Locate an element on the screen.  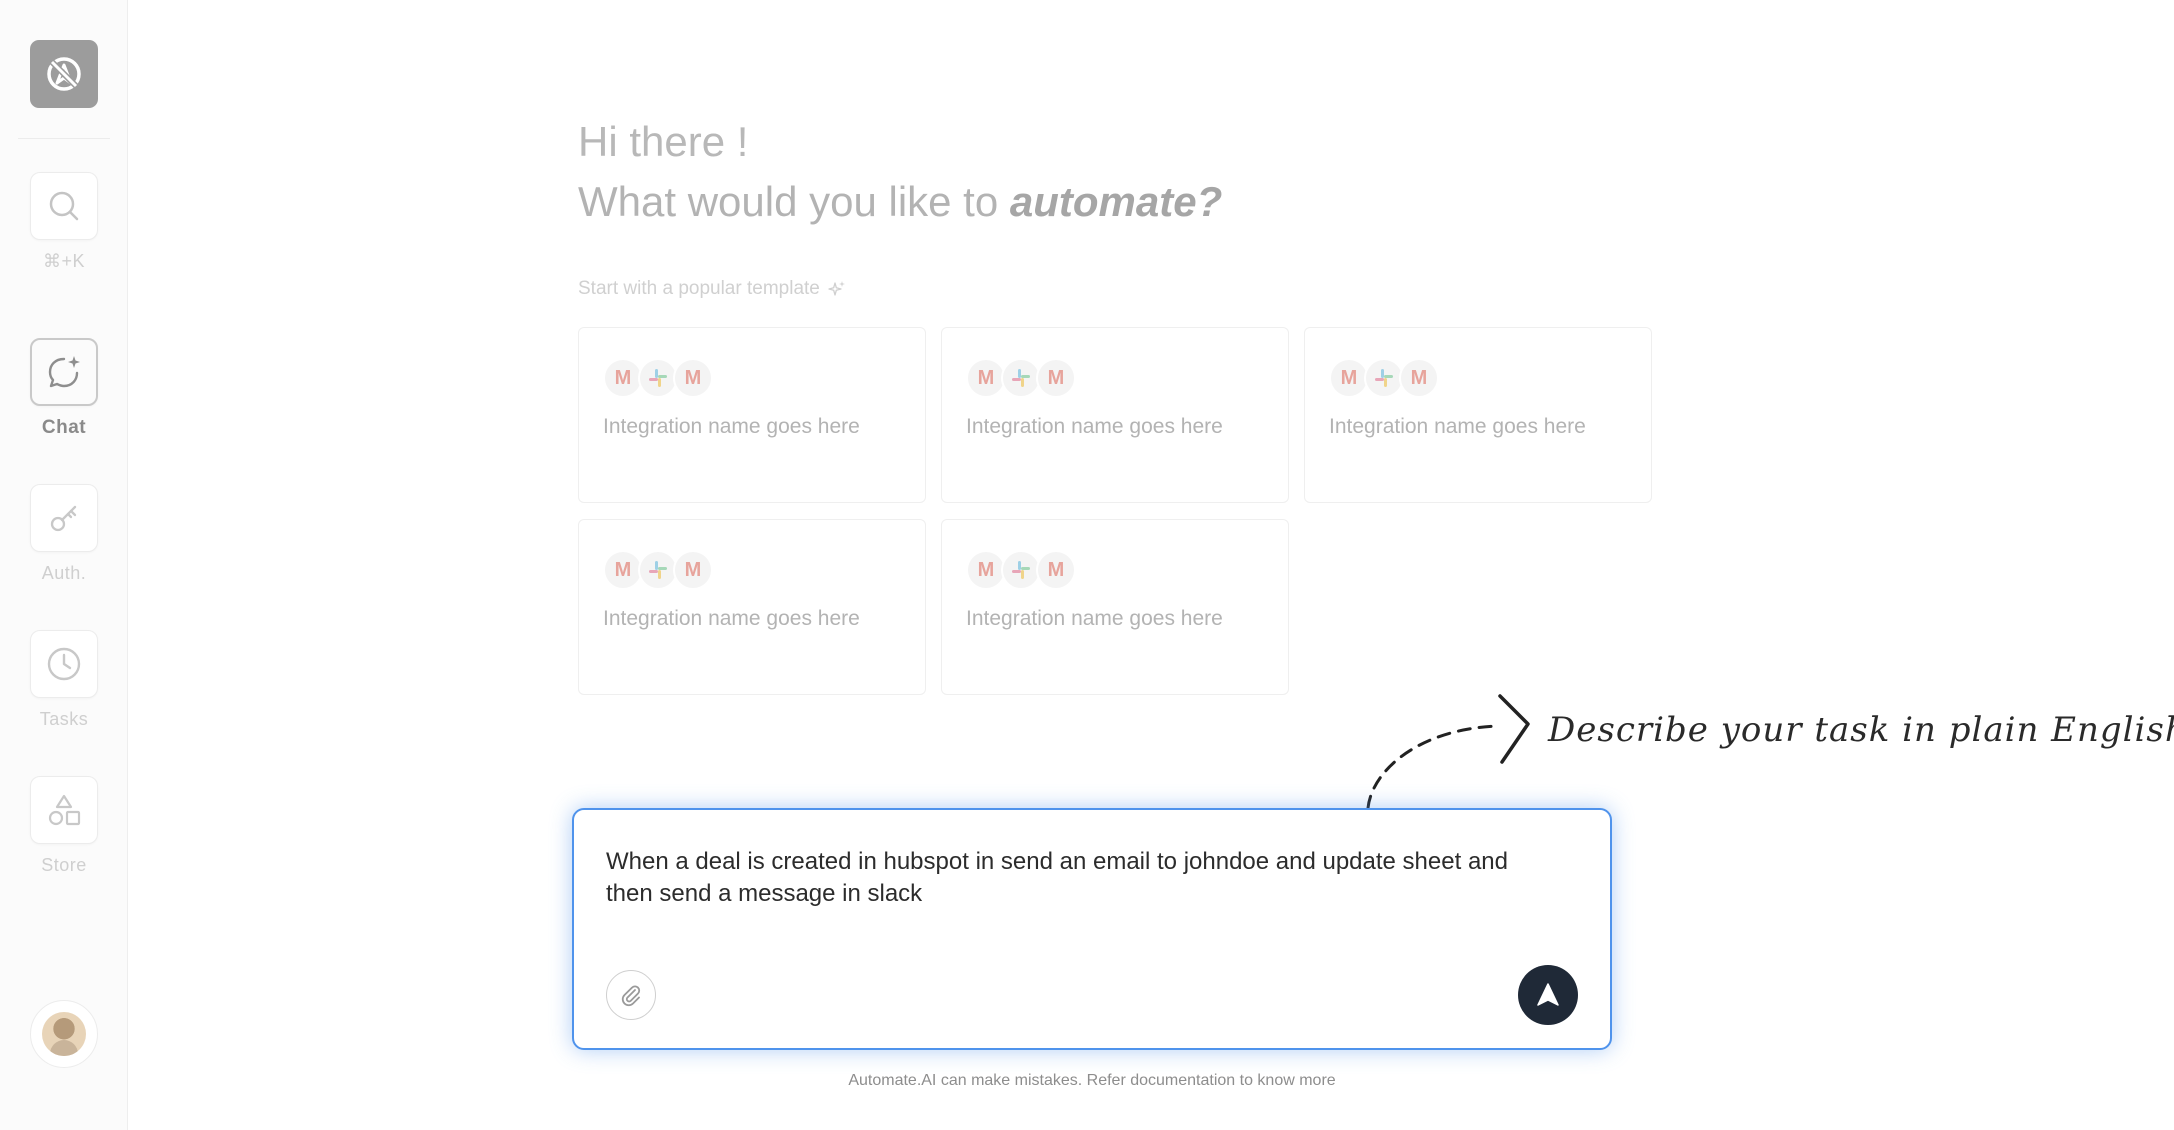
sparkle-icon is located at coordinates (836, 288).